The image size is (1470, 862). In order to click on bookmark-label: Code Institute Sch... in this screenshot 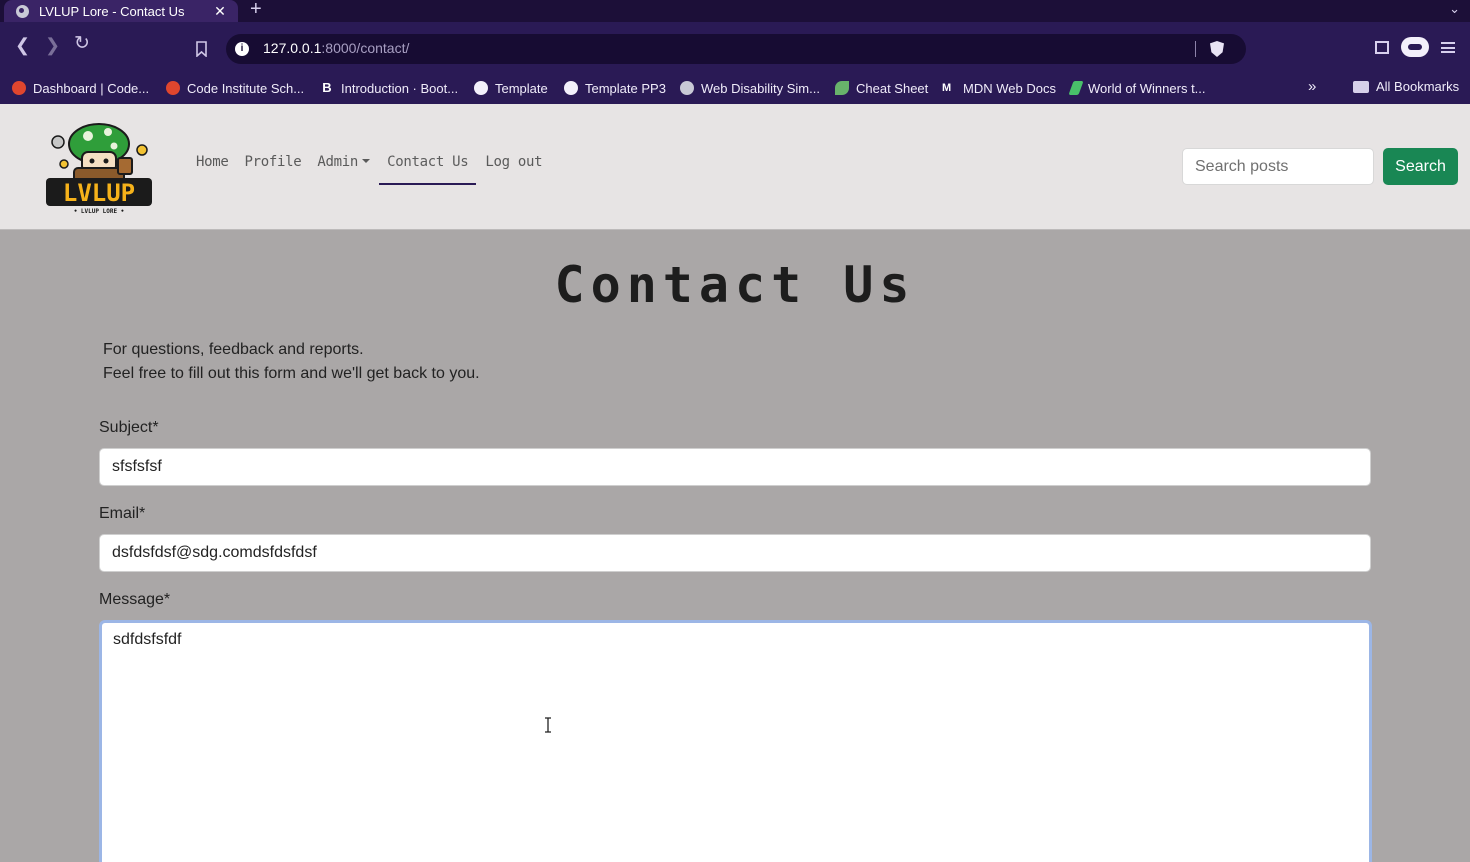, I will do `click(246, 88)`.